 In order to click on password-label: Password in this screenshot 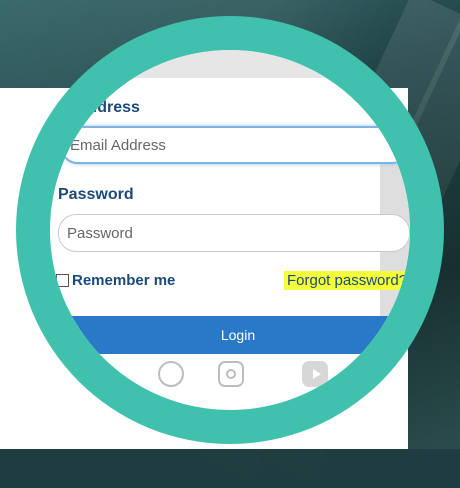, I will do `click(96, 194)`.